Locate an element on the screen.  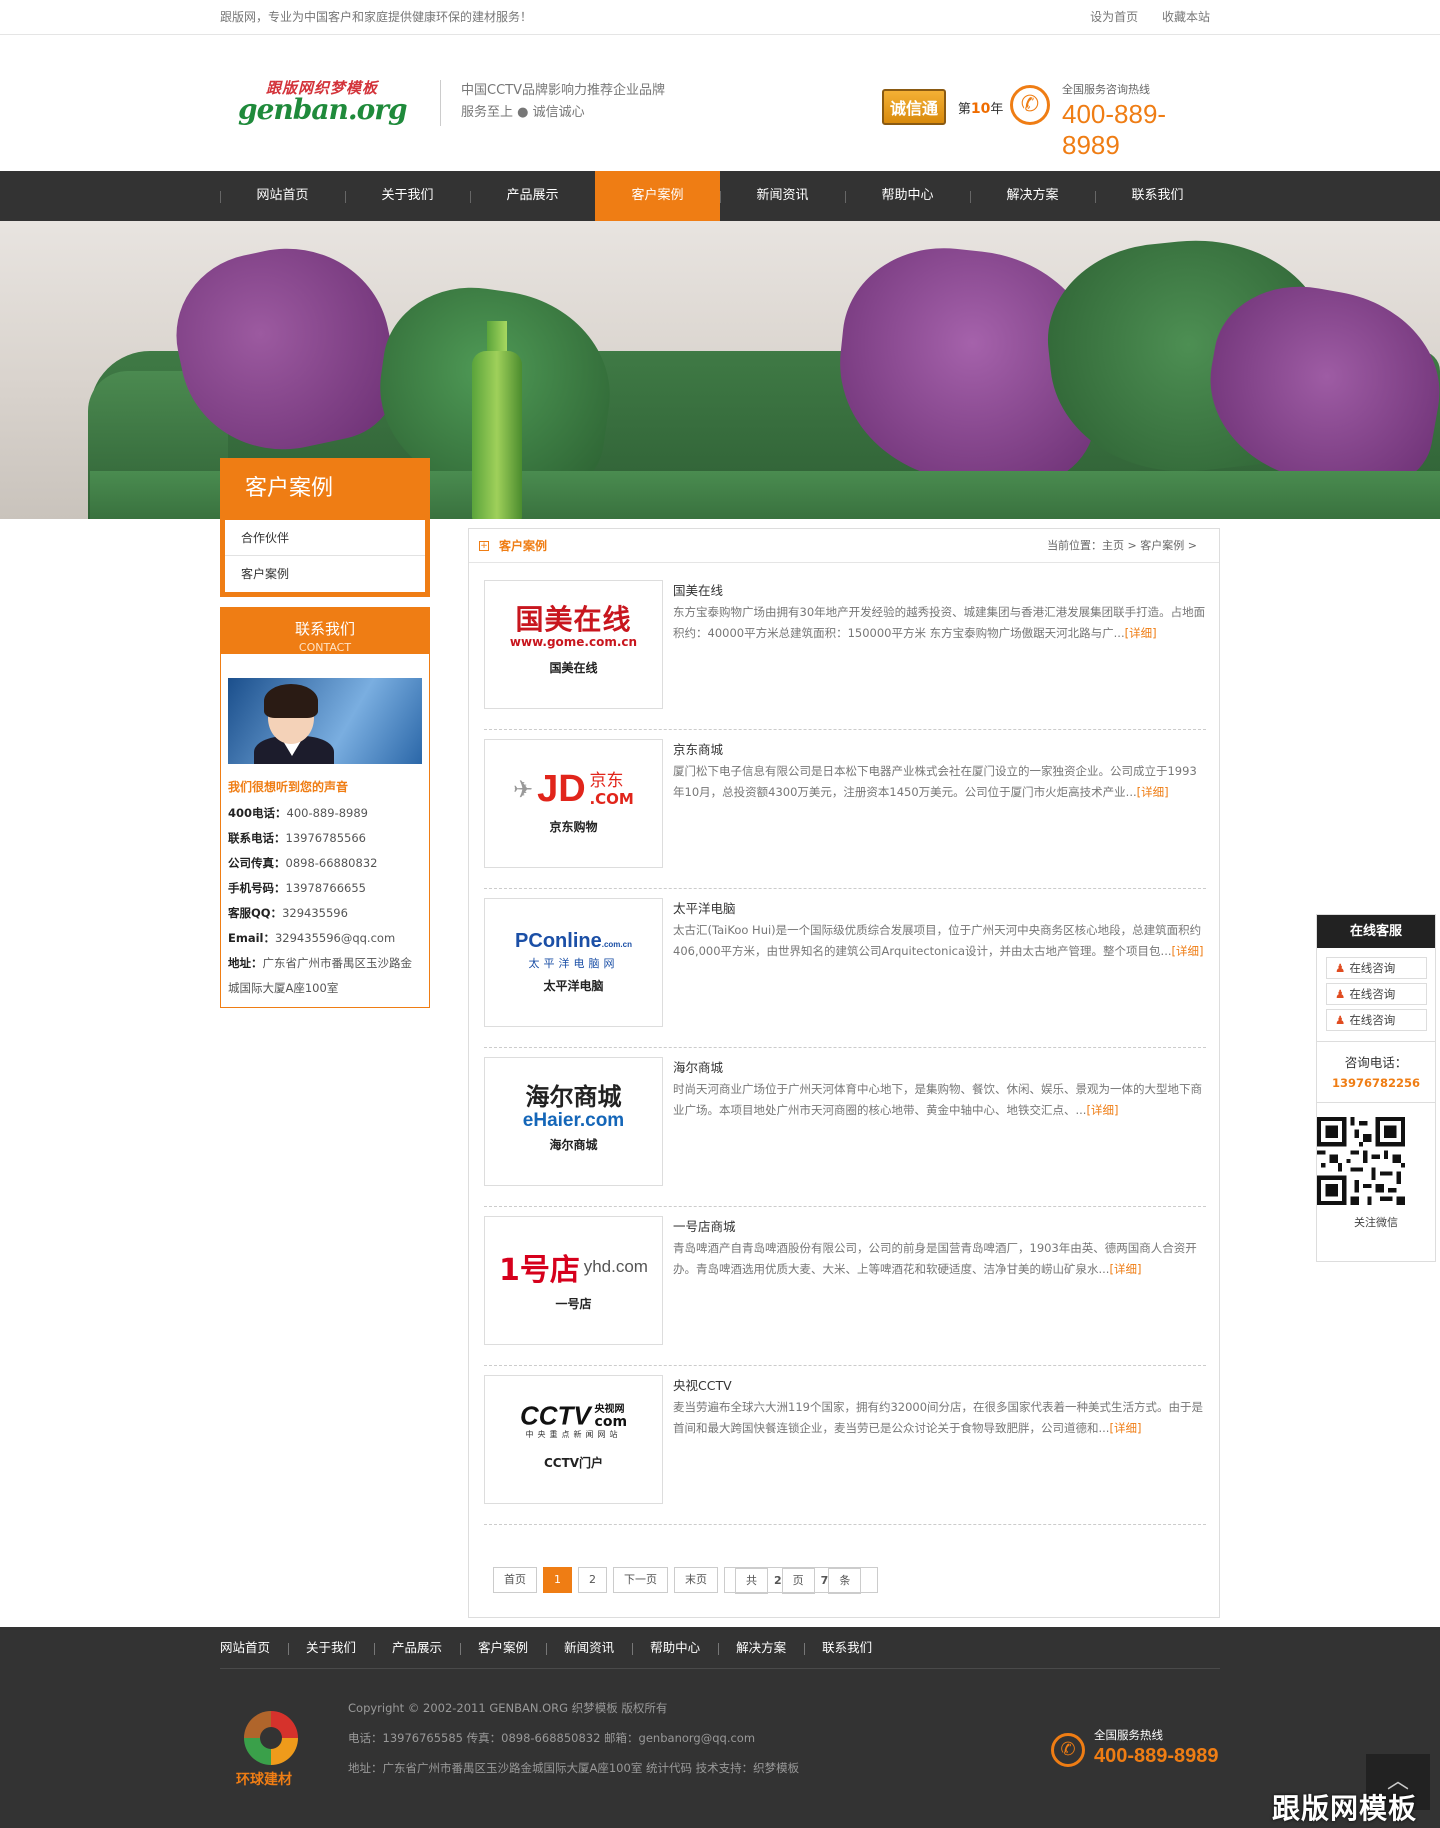
footer-nav-products: 产品展示 is located at coordinates (417, 1647).